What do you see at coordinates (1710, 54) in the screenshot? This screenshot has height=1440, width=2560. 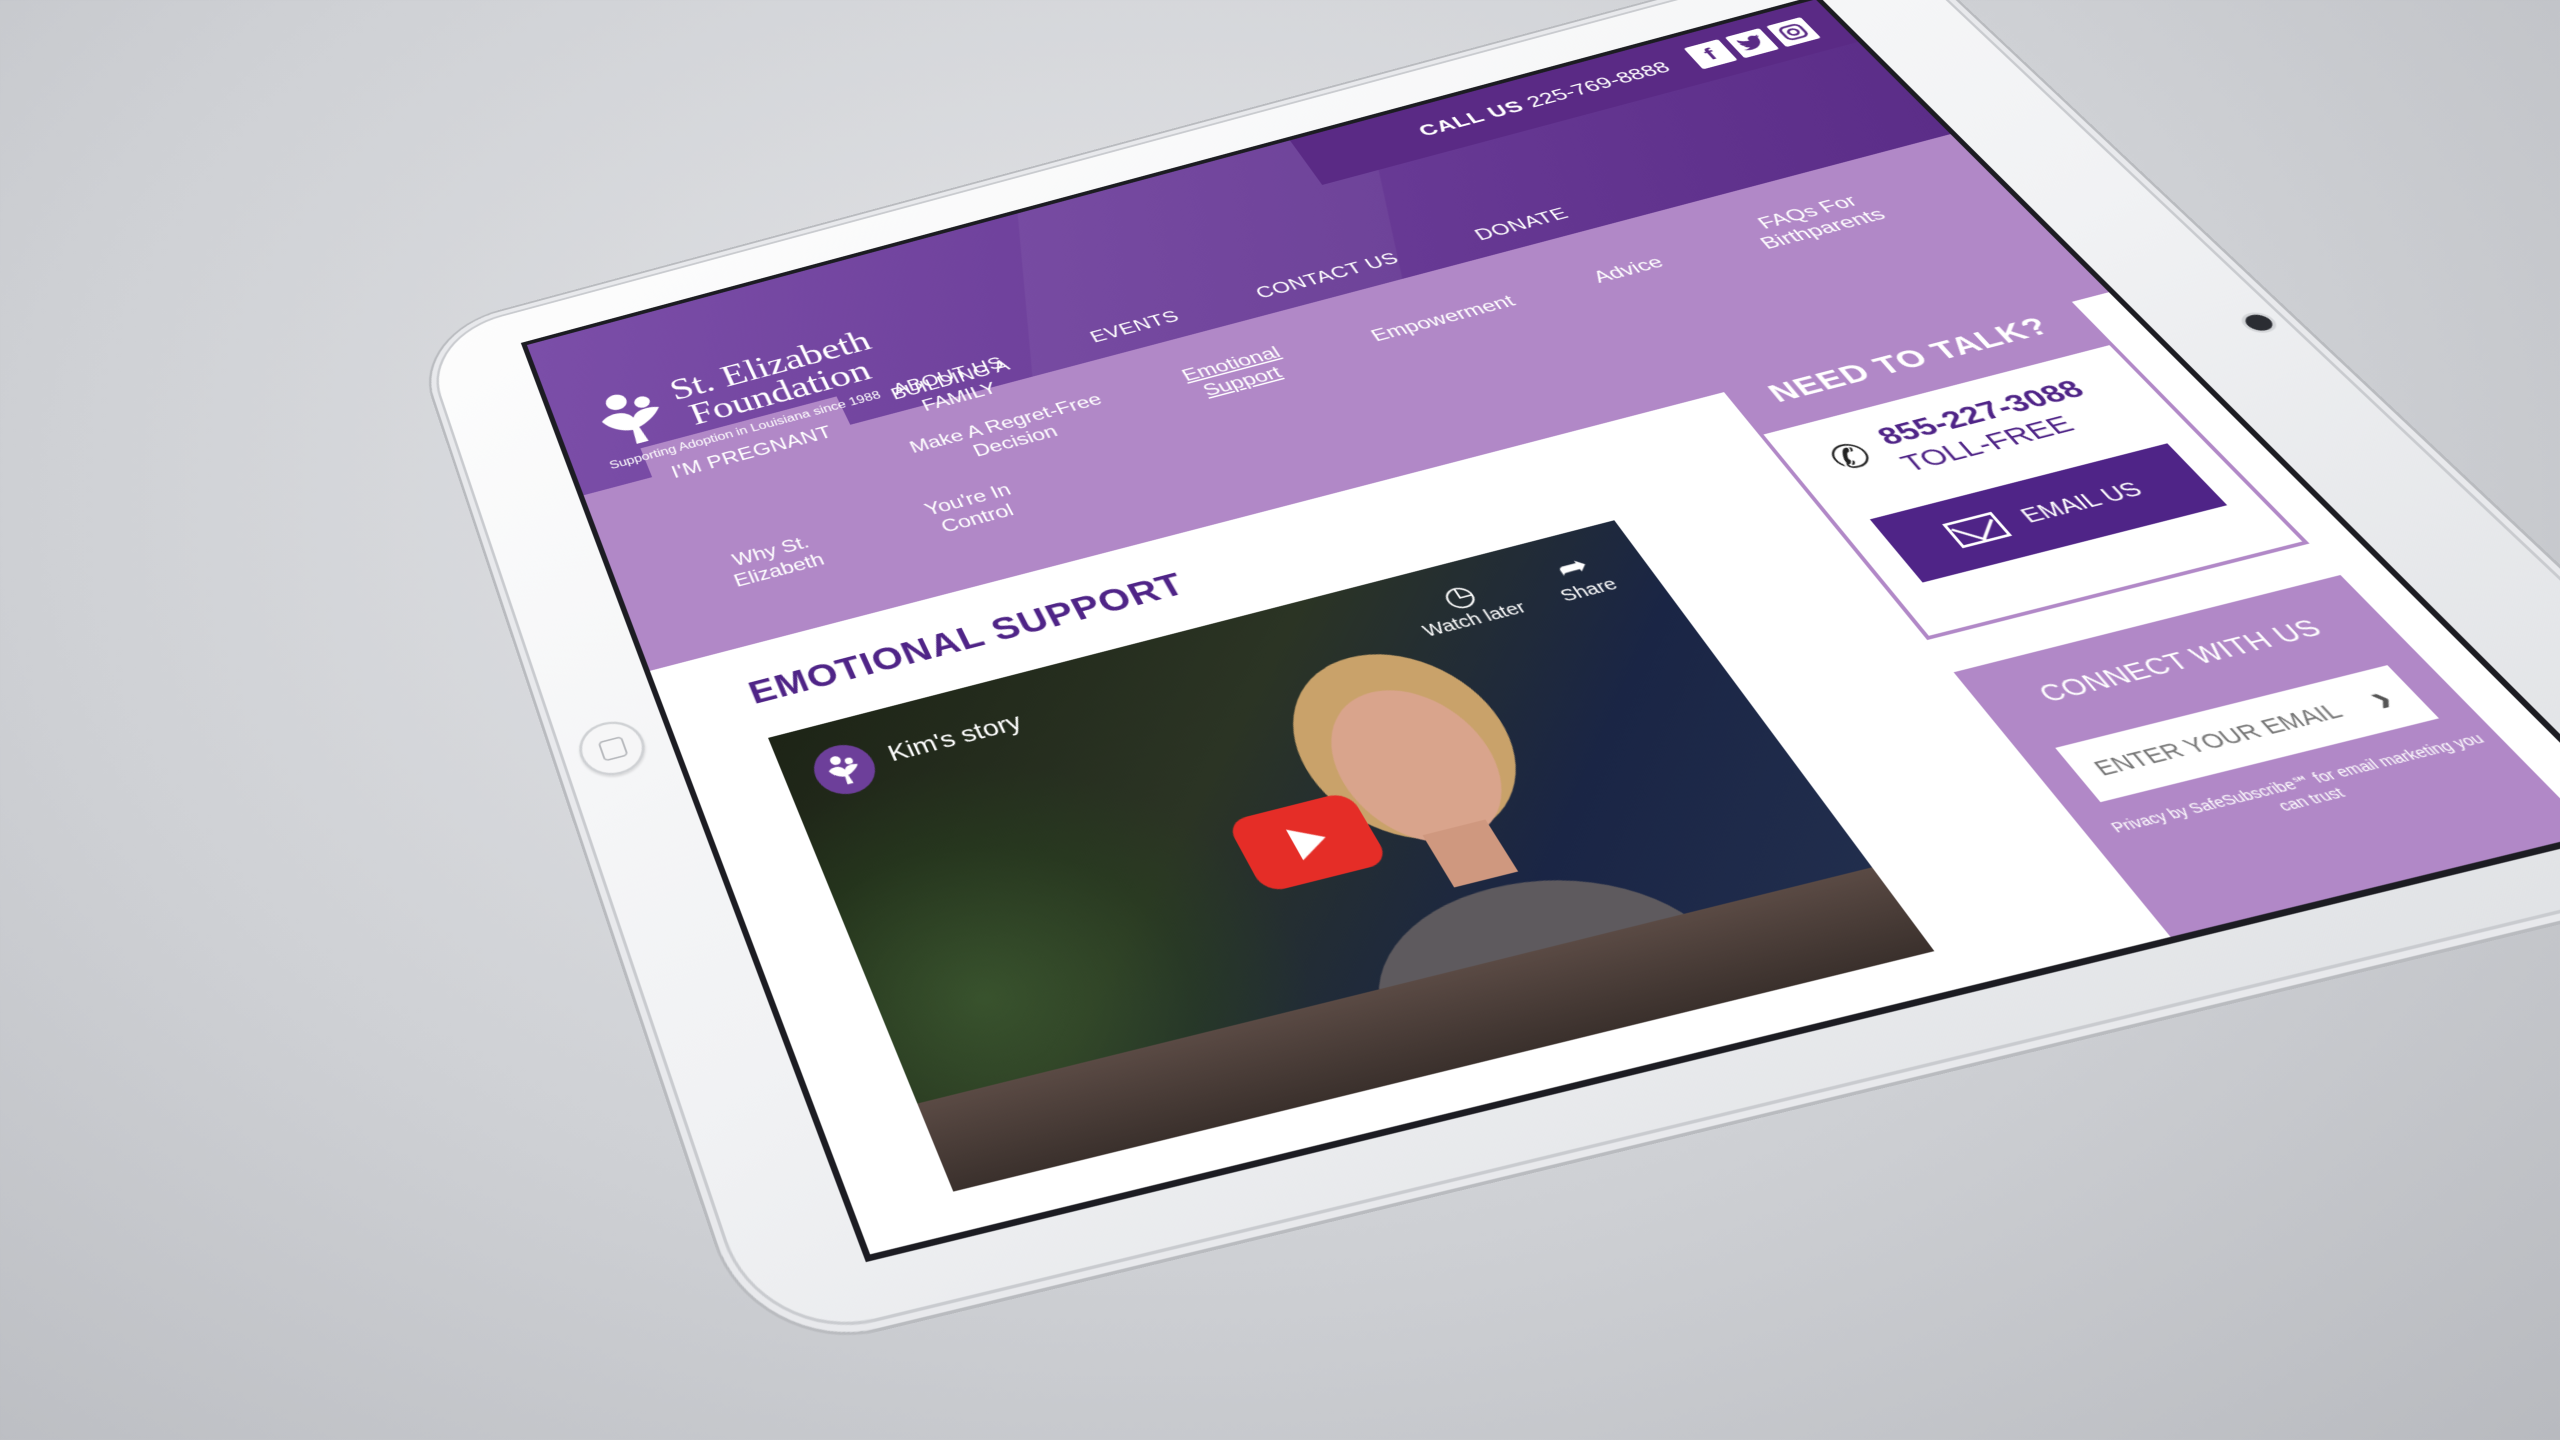 I see `facebook-icon: f` at bounding box center [1710, 54].